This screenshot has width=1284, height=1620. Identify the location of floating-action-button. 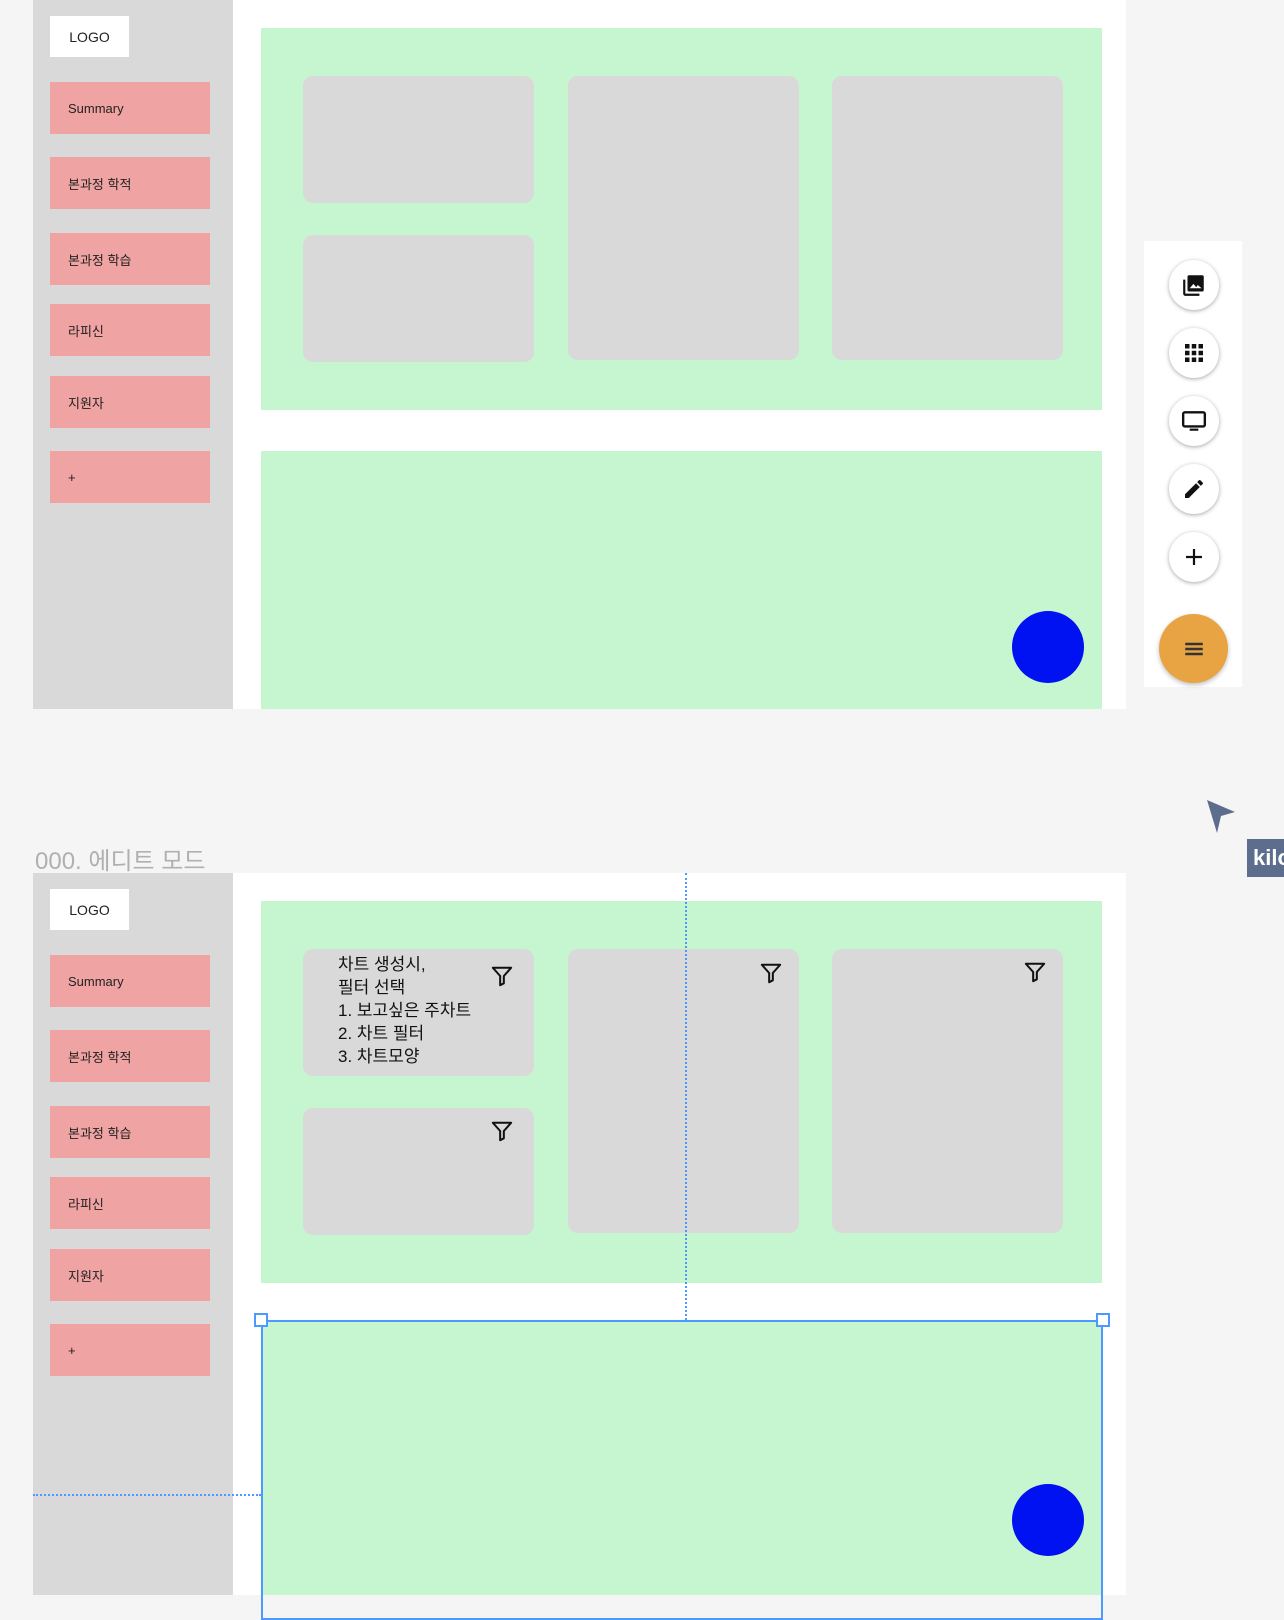
(1048, 647).